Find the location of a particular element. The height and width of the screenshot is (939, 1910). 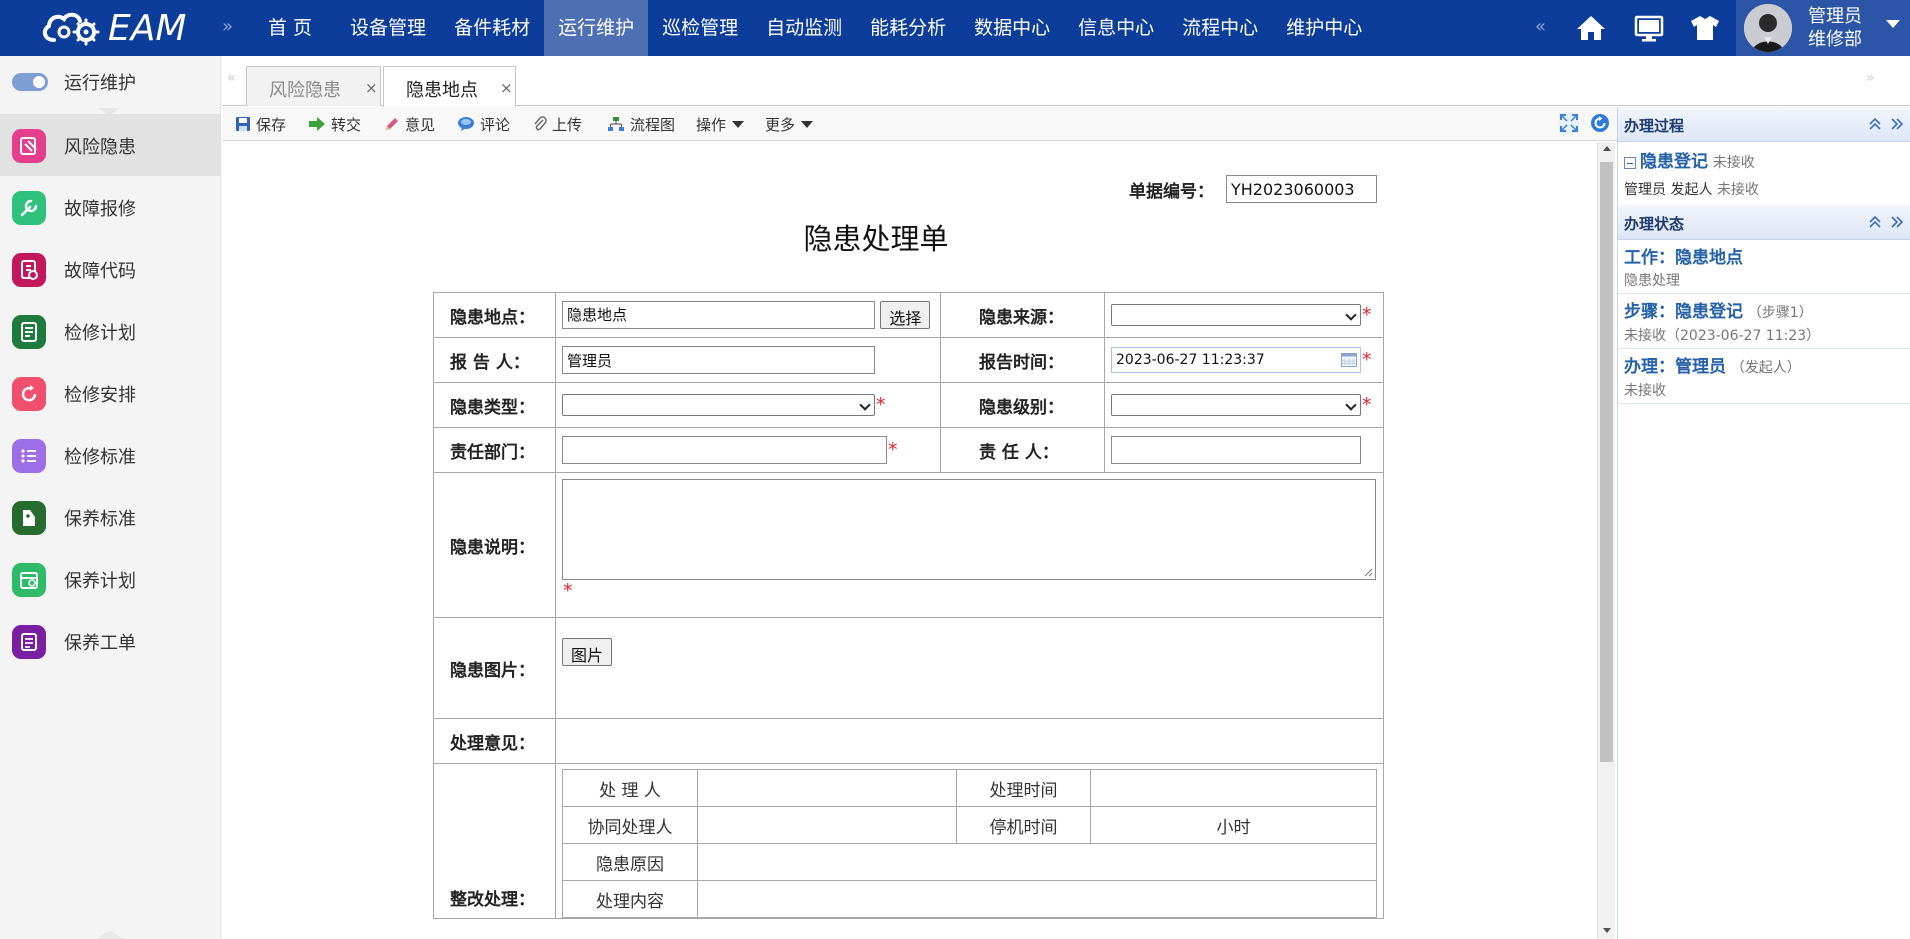

upload-button: 上传 is located at coordinates (557, 124).